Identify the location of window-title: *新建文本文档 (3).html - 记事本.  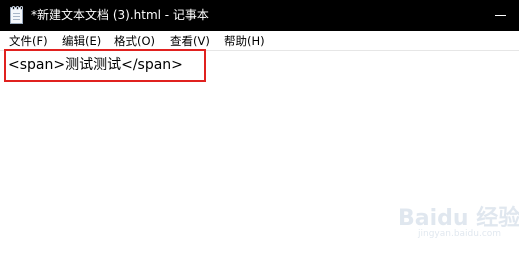
(120, 15).